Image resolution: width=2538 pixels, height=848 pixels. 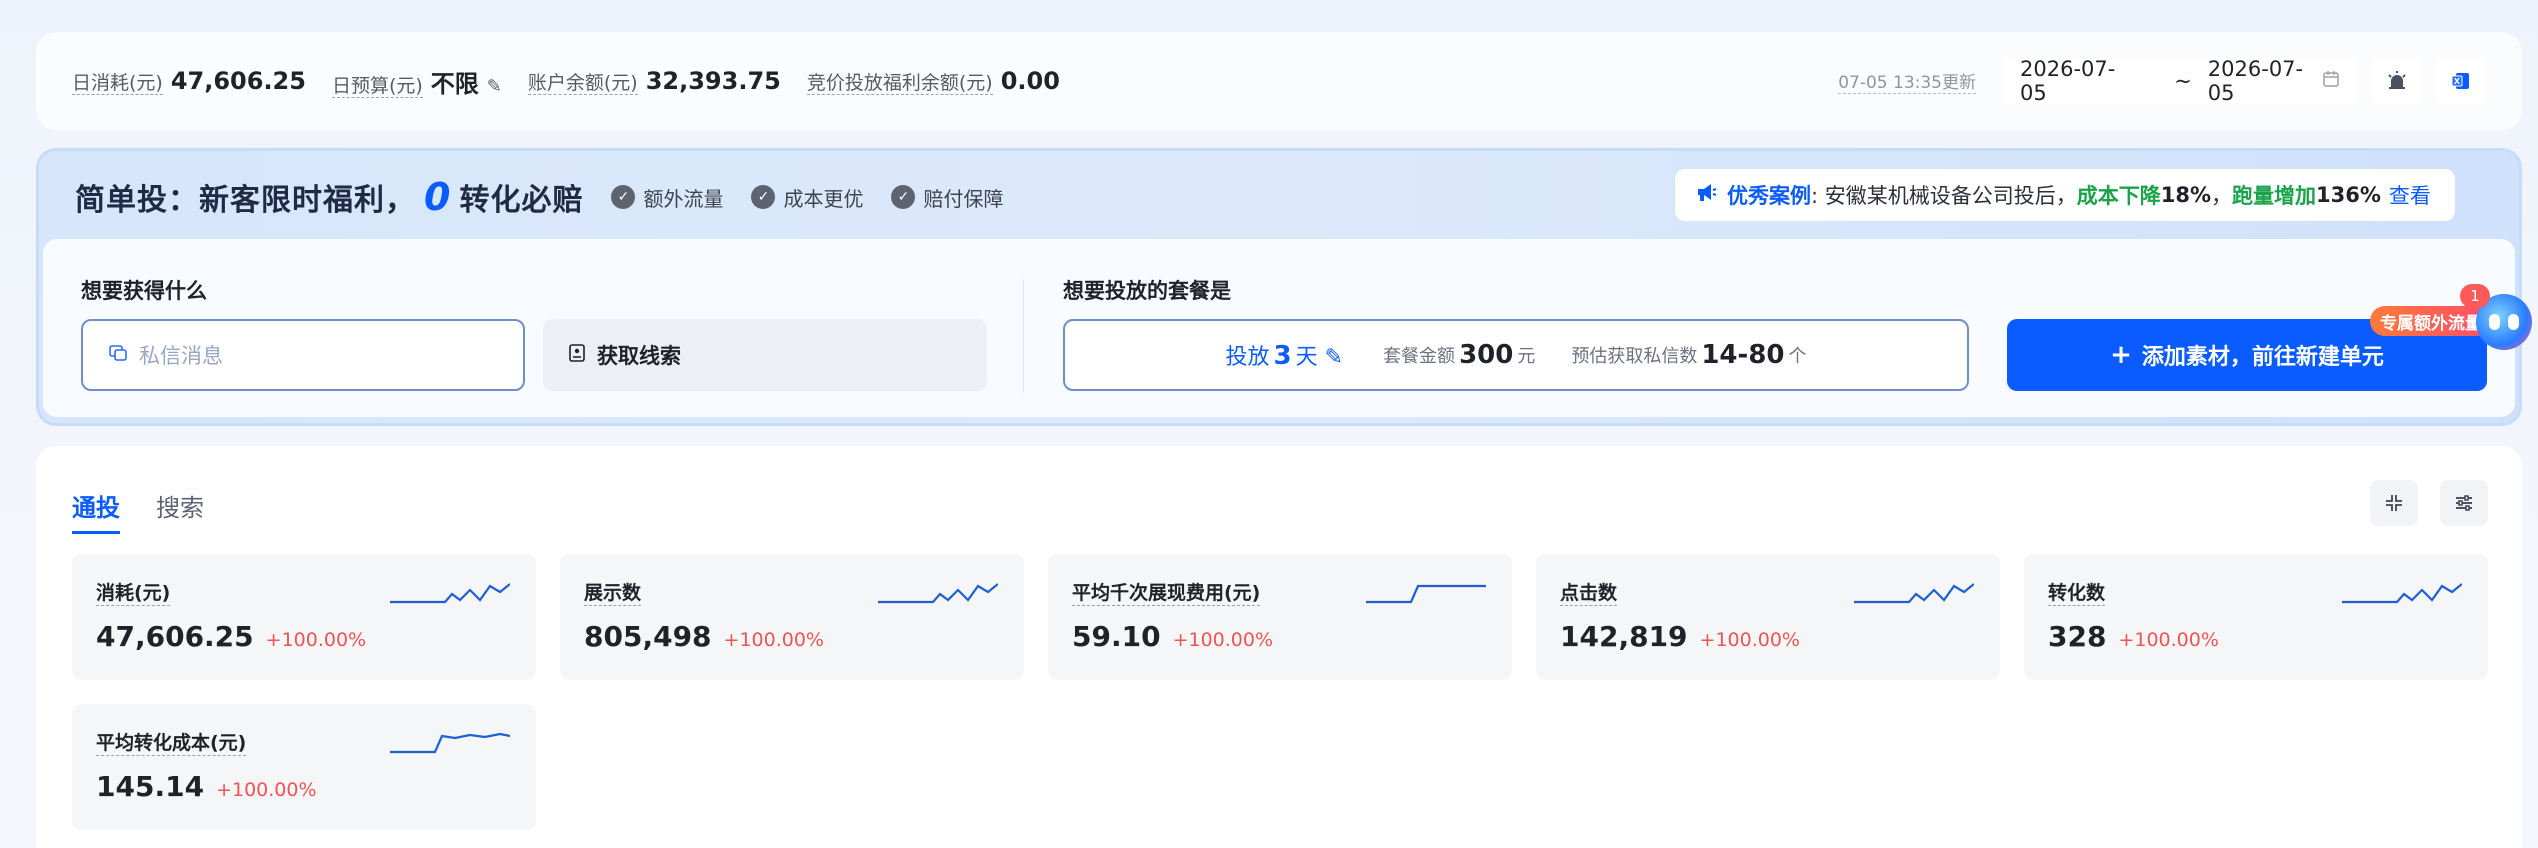 What do you see at coordinates (639, 356) in the screenshot?
I see `goal-clue-label: 获取线索` at bounding box center [639, 356].